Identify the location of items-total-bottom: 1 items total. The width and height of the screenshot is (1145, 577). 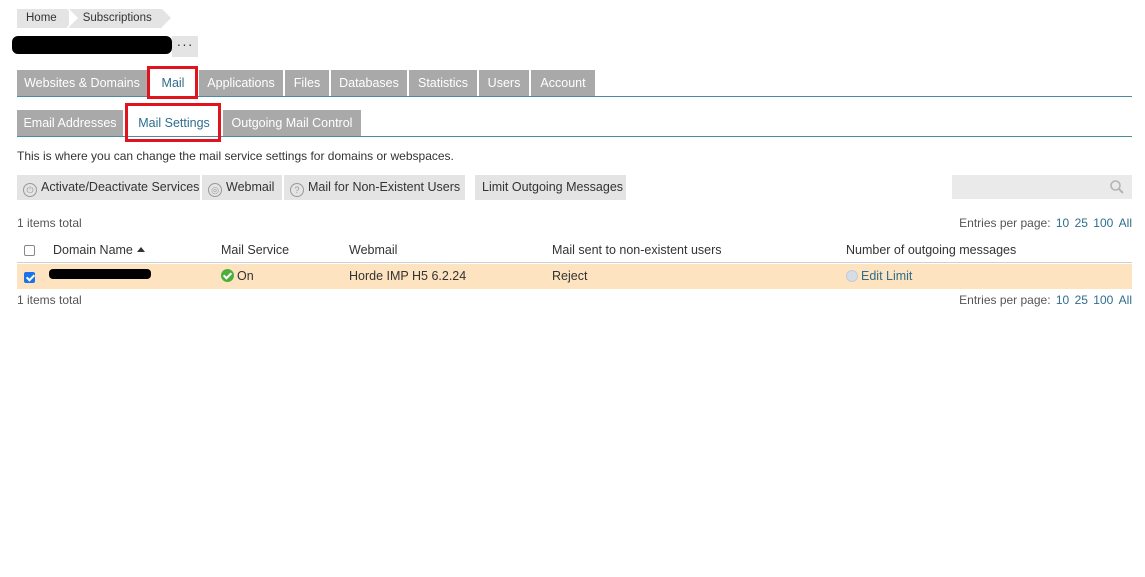
(49, 300).